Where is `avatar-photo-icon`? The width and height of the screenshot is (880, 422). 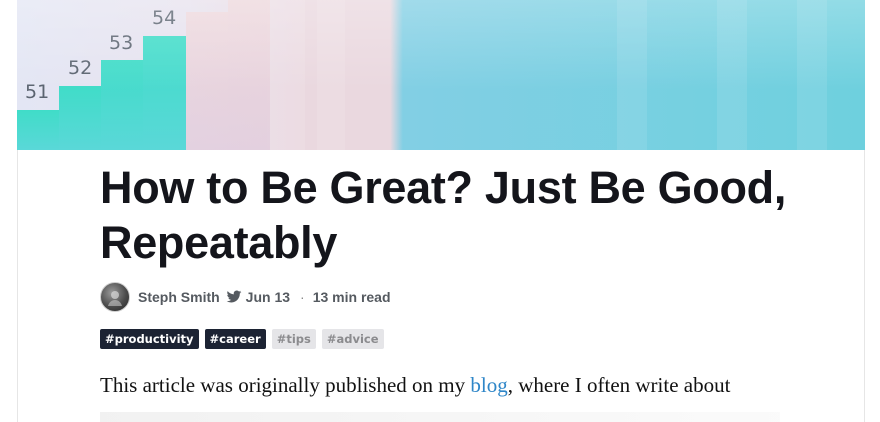 avatar-photo-icon is located at coordinates (115, 298).